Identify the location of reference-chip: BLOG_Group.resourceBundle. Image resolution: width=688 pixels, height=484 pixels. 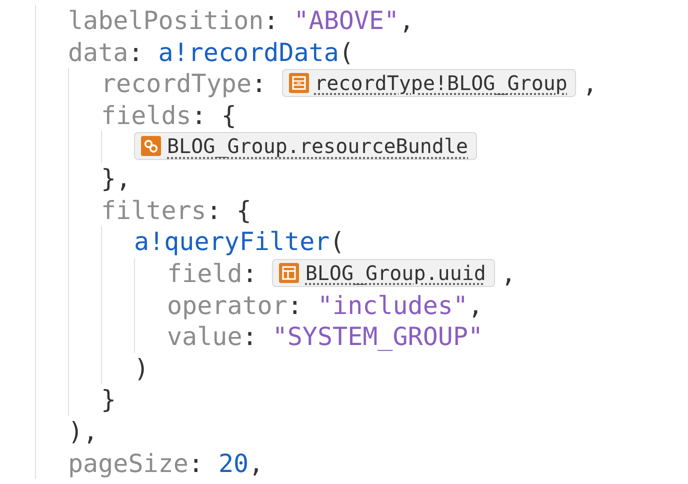
(306, 146).